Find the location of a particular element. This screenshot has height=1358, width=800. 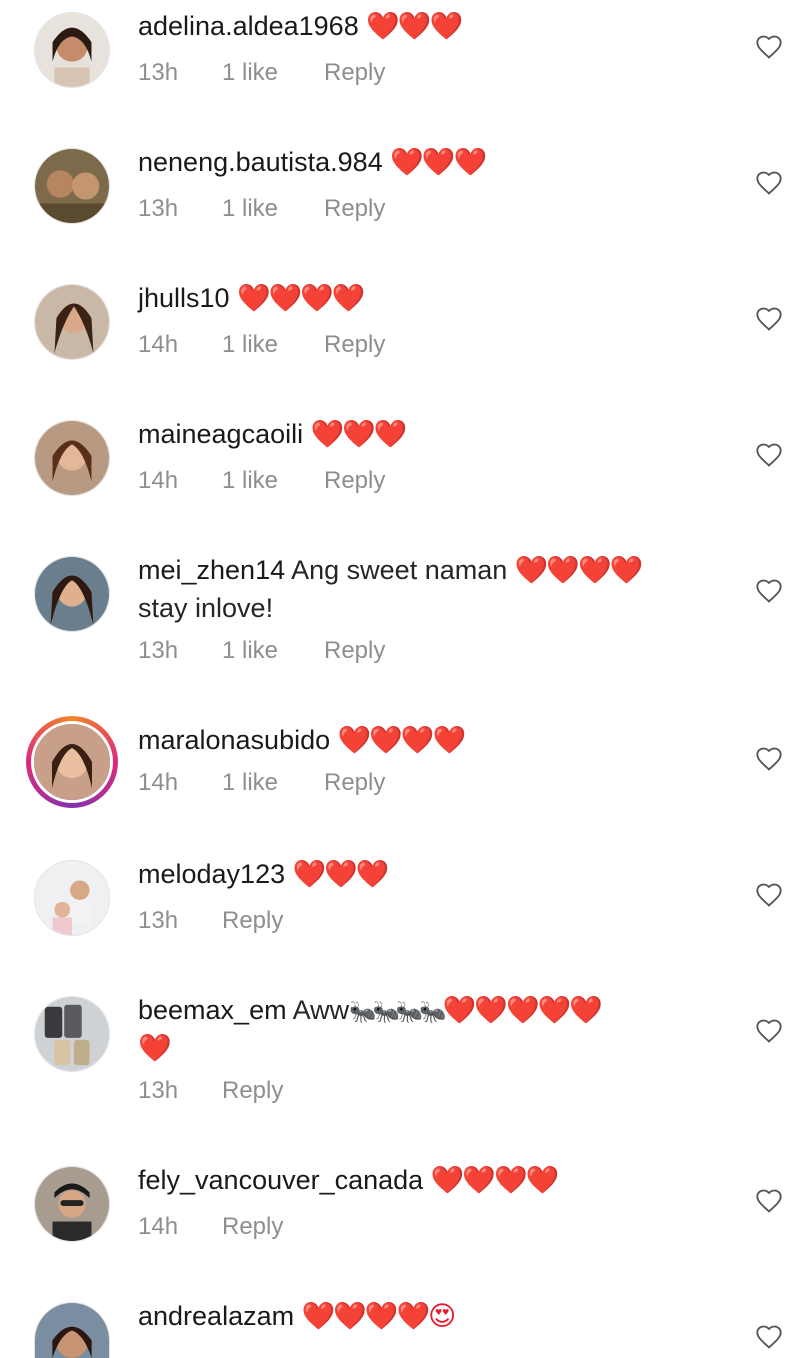

username: neneng.bautista.984 is located at coordinates (260, 162).